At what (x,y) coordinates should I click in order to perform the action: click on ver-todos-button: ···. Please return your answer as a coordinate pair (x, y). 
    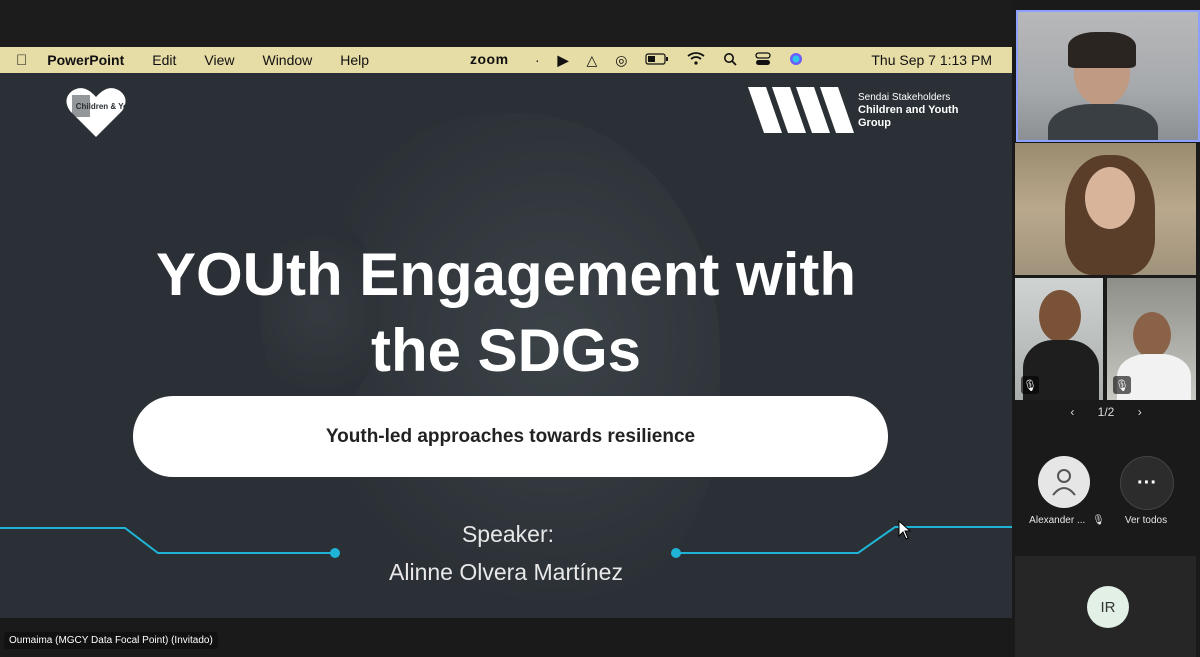
    Looking at the image, I should click on (1147, 483).